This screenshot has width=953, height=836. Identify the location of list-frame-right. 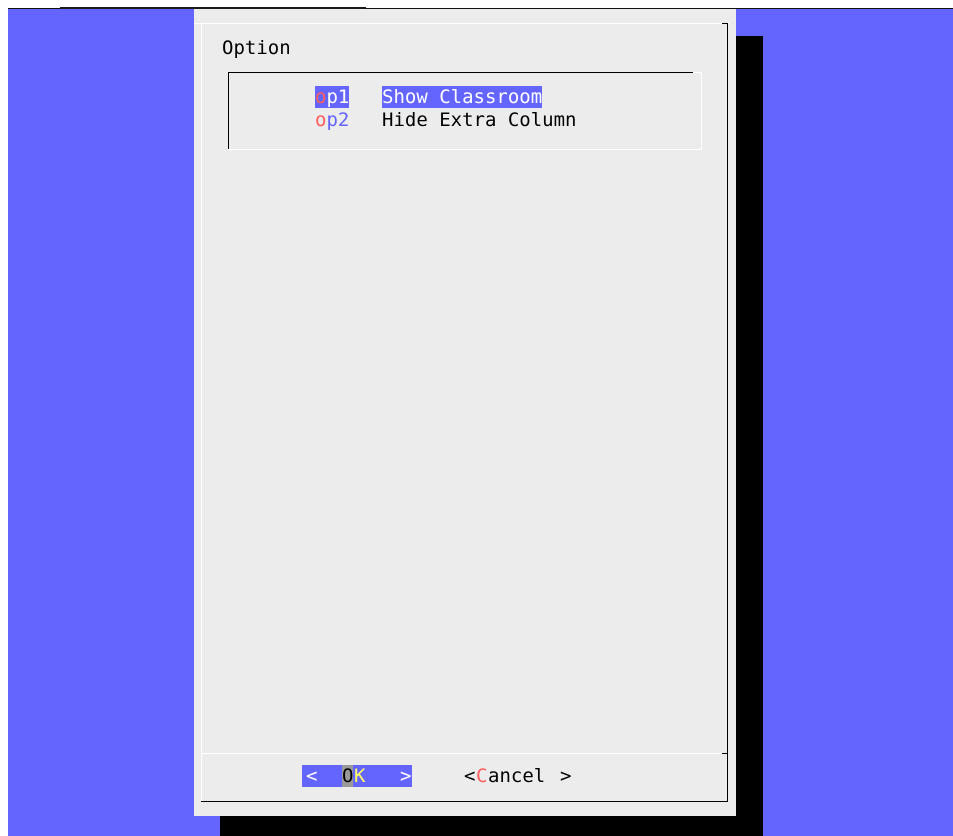
(701, 111).